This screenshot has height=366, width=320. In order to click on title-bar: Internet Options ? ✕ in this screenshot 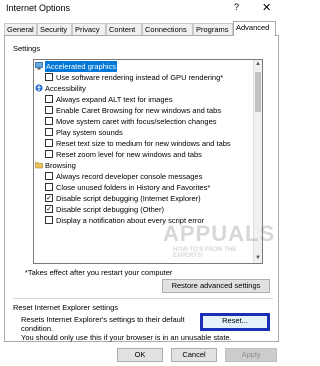, I will do `click(141, 8)`.